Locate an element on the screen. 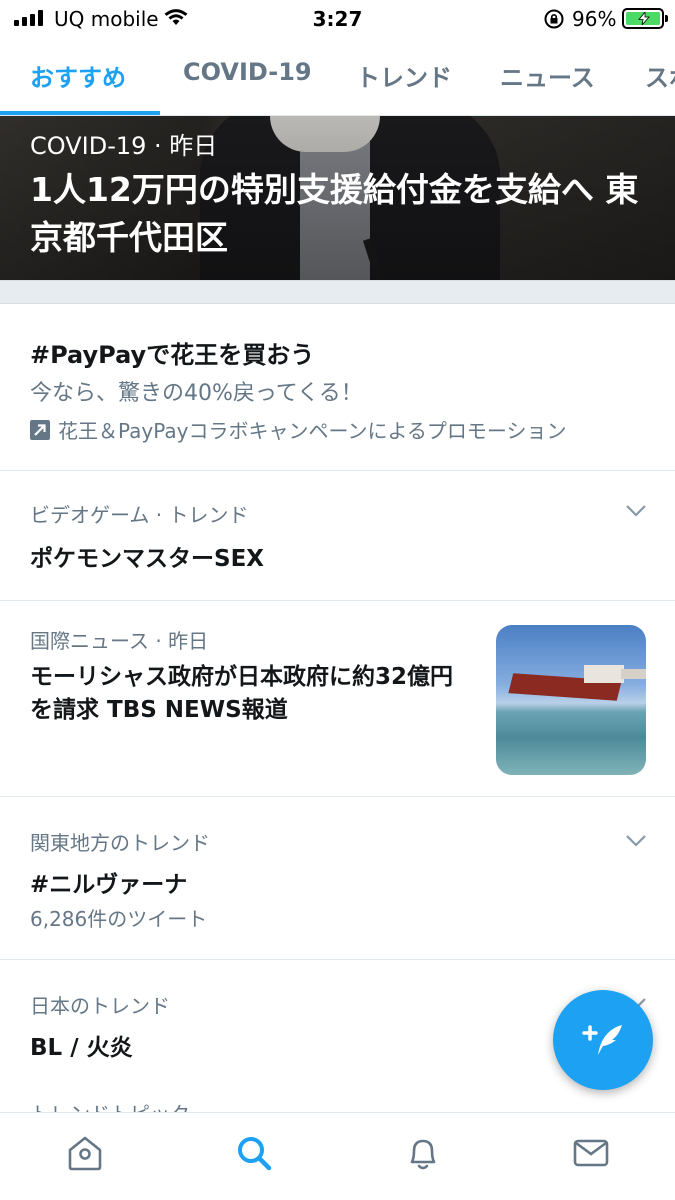 The height and width of the screenshot is (1200, 675). promoted-by-label: 花王＆PayPayコラボキャンペーンによるプロモーション is located at coordinates (312, 431).